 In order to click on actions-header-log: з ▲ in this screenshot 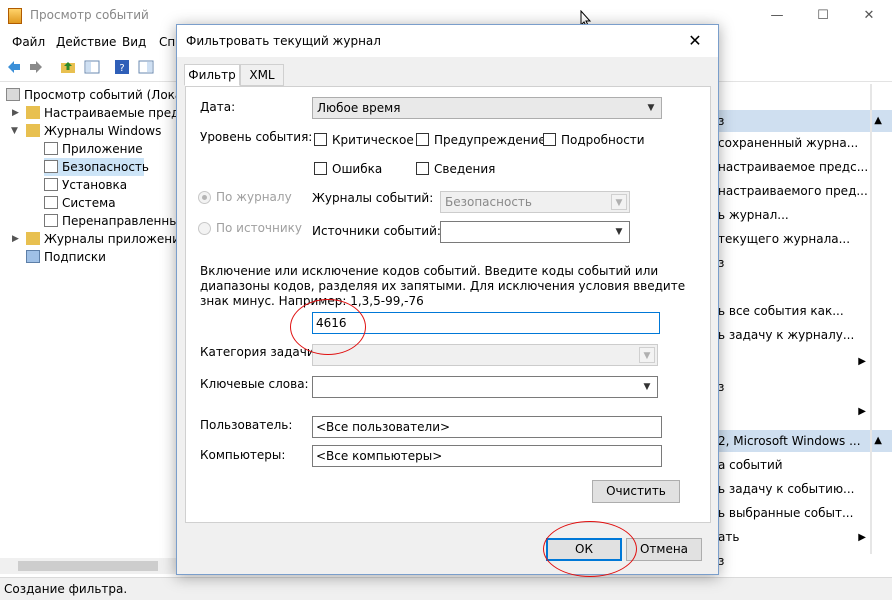, I will do `click(805, 121)`.